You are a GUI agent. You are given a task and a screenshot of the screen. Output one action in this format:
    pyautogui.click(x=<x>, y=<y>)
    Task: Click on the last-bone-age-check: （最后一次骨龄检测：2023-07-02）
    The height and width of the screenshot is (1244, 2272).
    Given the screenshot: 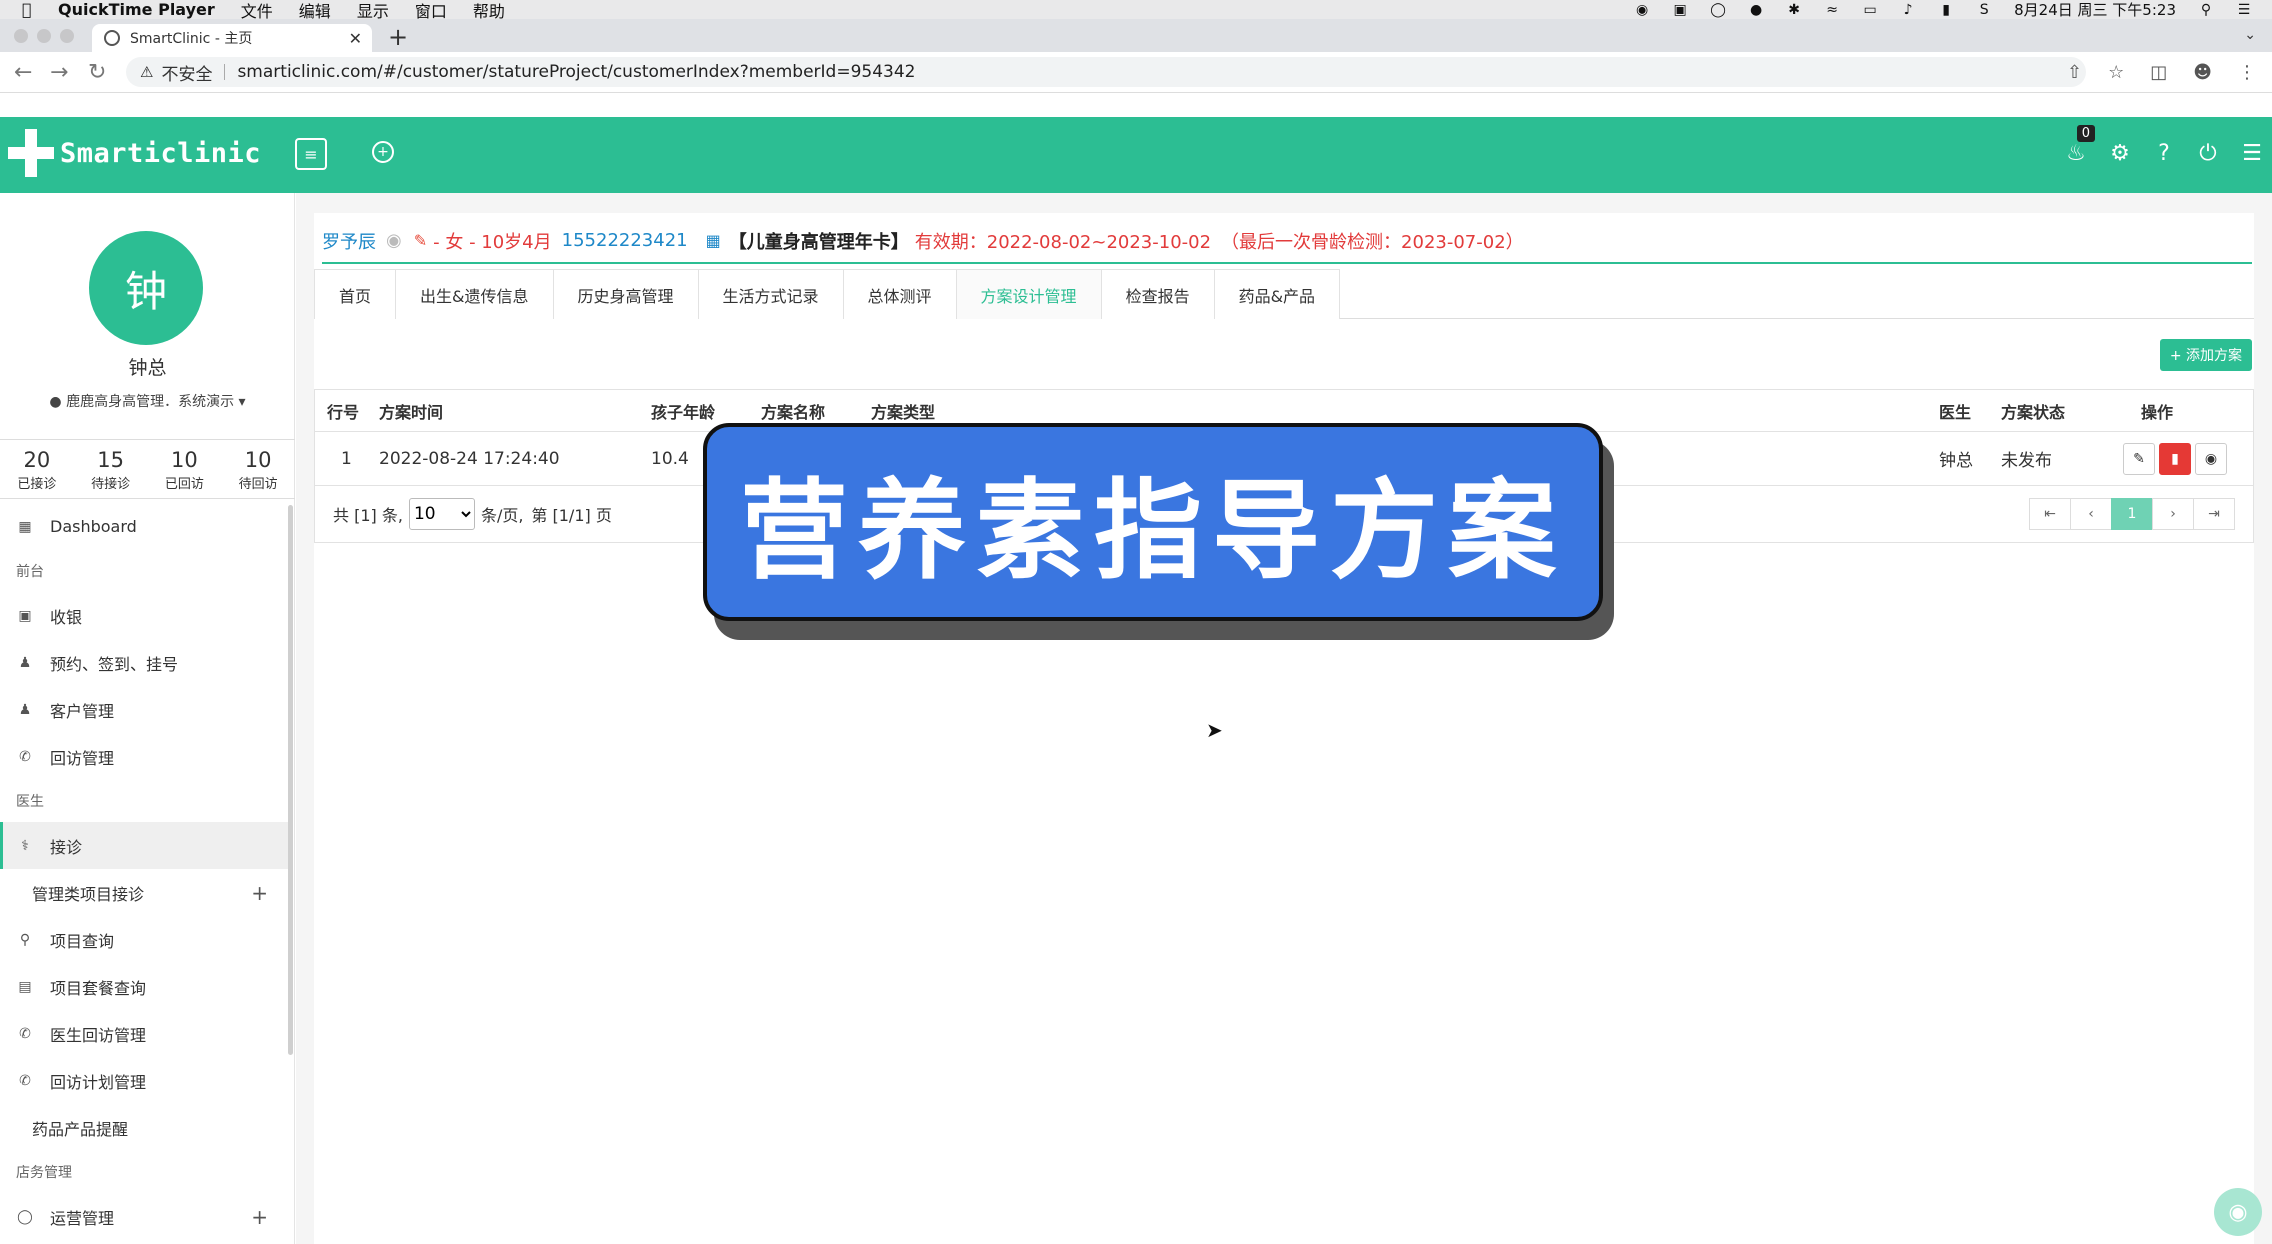 What is the action you would take?
    pyautogui.click(x=1372, y=242)
    